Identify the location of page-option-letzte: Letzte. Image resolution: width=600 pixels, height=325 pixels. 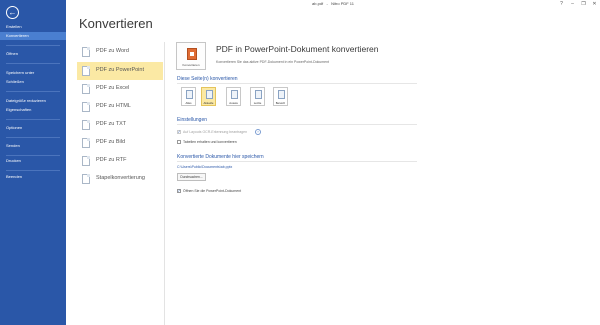
(257, 96).